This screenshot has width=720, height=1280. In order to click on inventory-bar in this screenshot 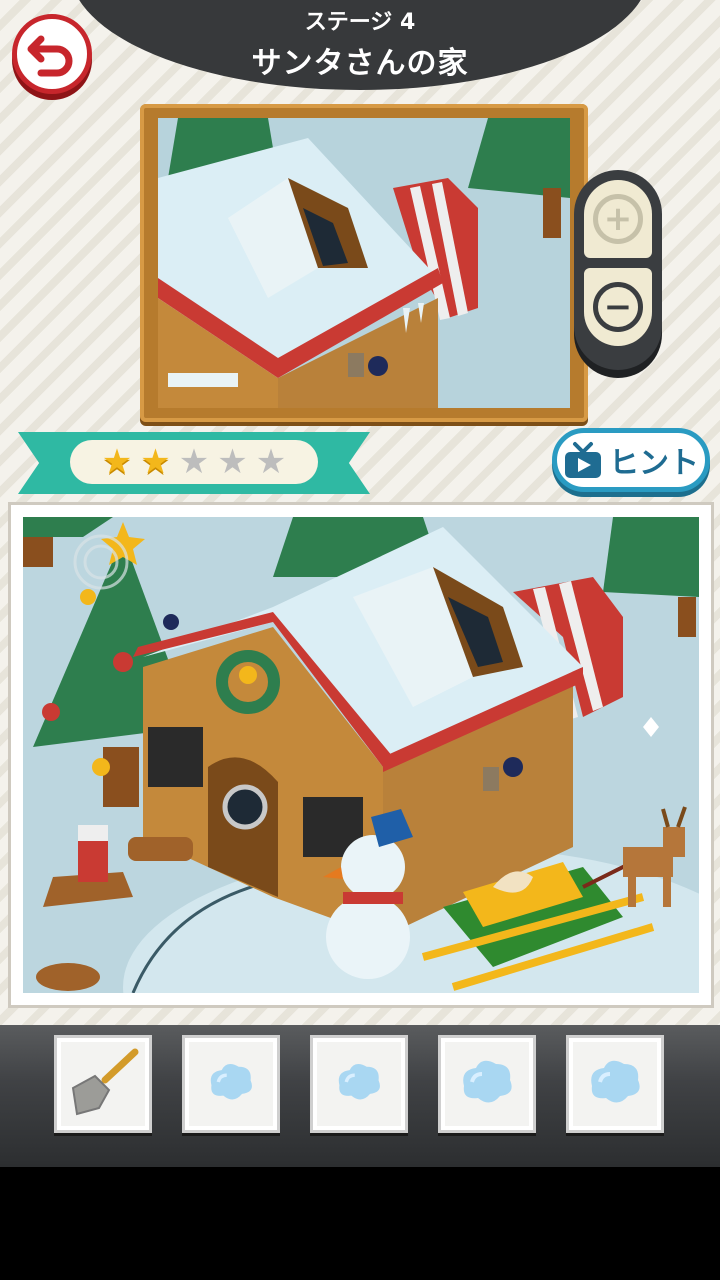, I will do `click(360, 1096)`.